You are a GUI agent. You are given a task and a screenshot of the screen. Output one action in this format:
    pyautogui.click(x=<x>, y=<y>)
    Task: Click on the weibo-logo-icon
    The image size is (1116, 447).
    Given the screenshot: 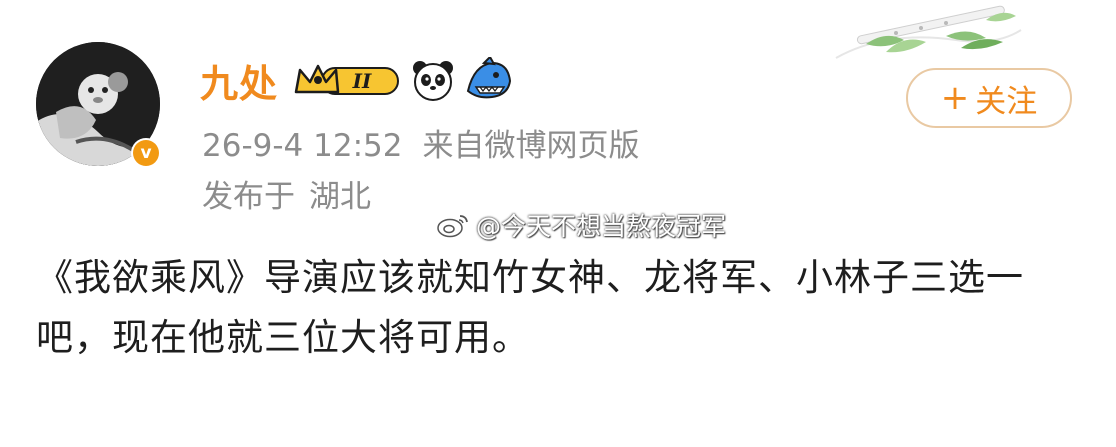 What is the action you would take?
    pyautogui.click(x=452, y=226)
    